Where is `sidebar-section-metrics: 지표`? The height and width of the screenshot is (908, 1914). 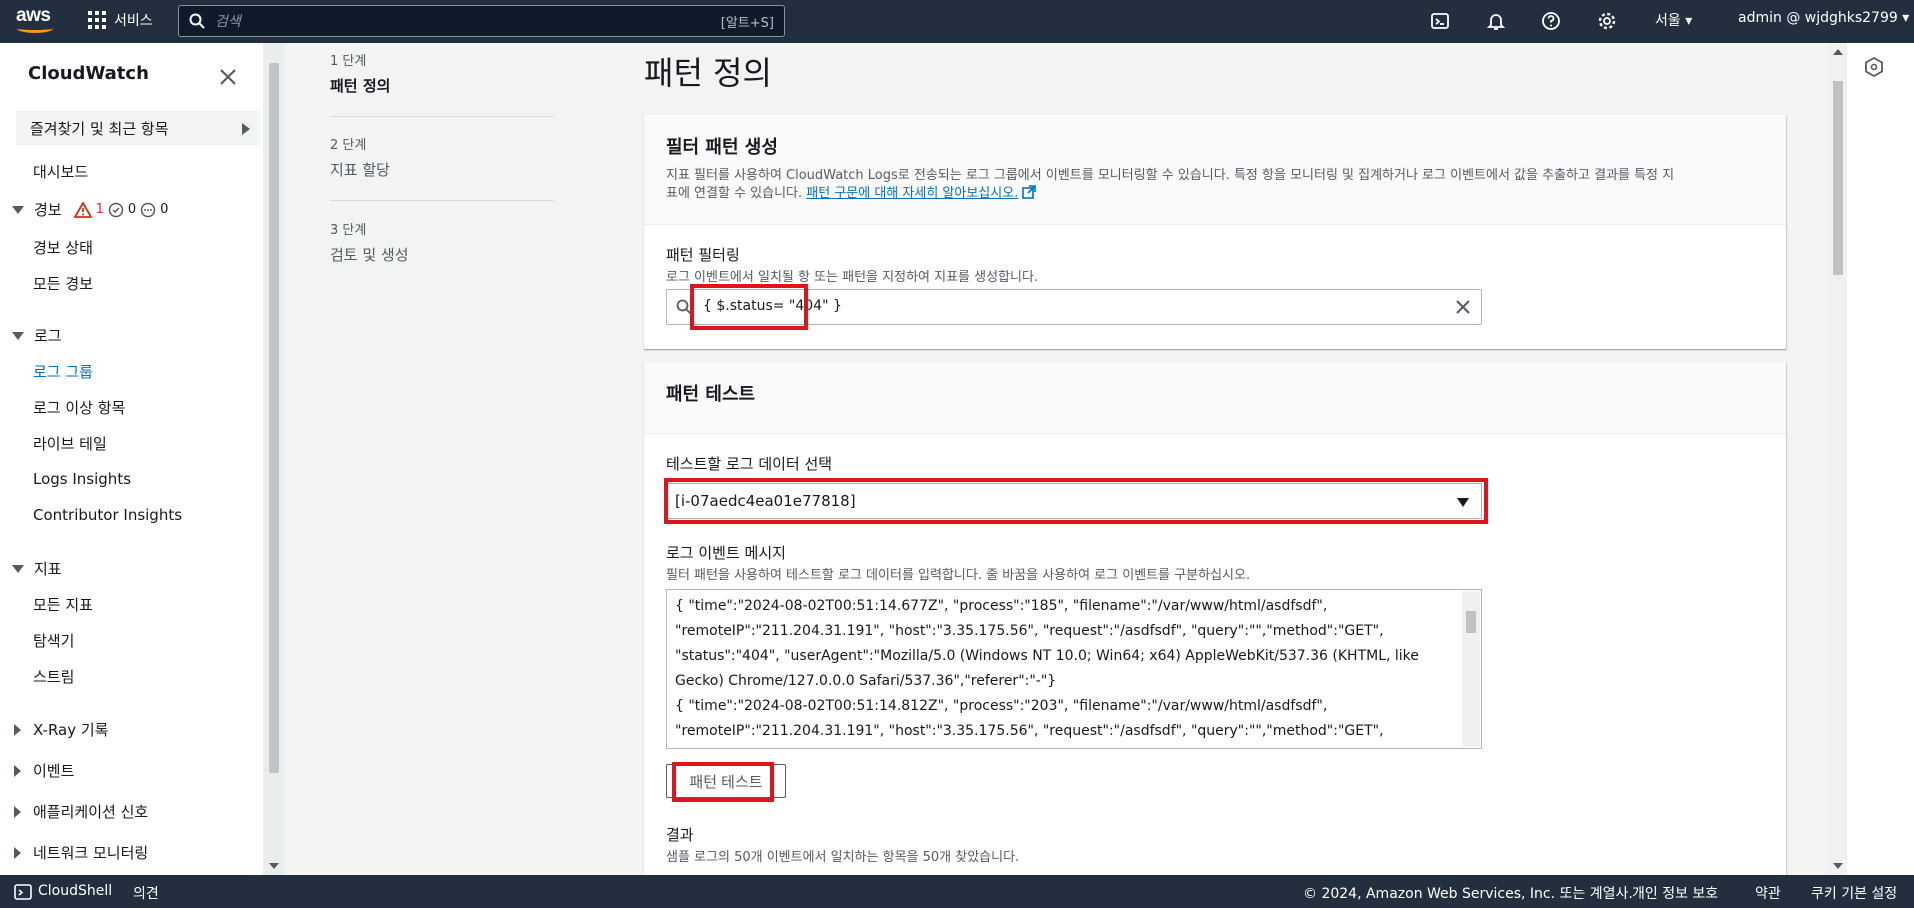
sidebar-section-metrics: 지표 is located at coordinates (37, 568).